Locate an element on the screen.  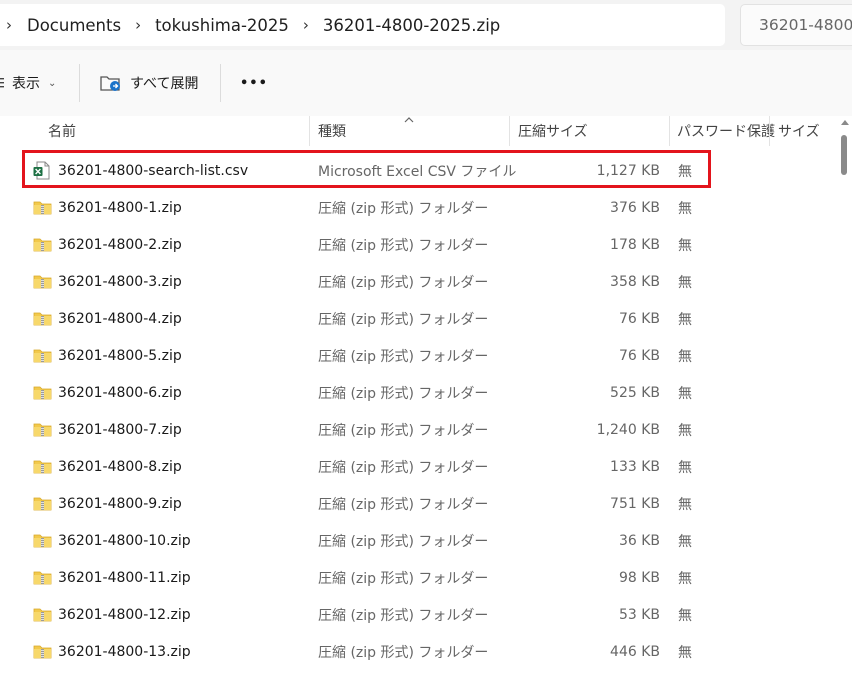
file-row: 36201-4800-8.zip 圧縮 (zip 形式) フォルダー 133 KB 無 is located at coordinates (415, 466).